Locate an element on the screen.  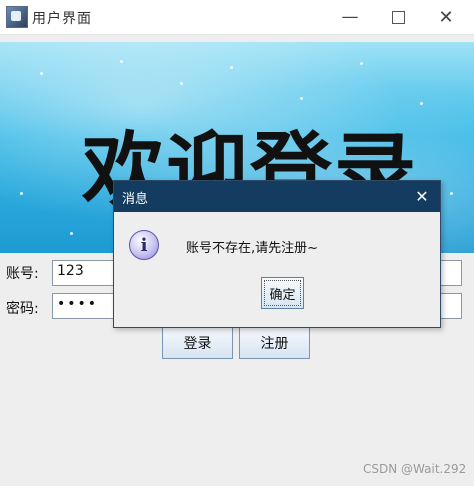
window-title-bar: 用户界面 — ✕ is located at coordinates (237, 17).